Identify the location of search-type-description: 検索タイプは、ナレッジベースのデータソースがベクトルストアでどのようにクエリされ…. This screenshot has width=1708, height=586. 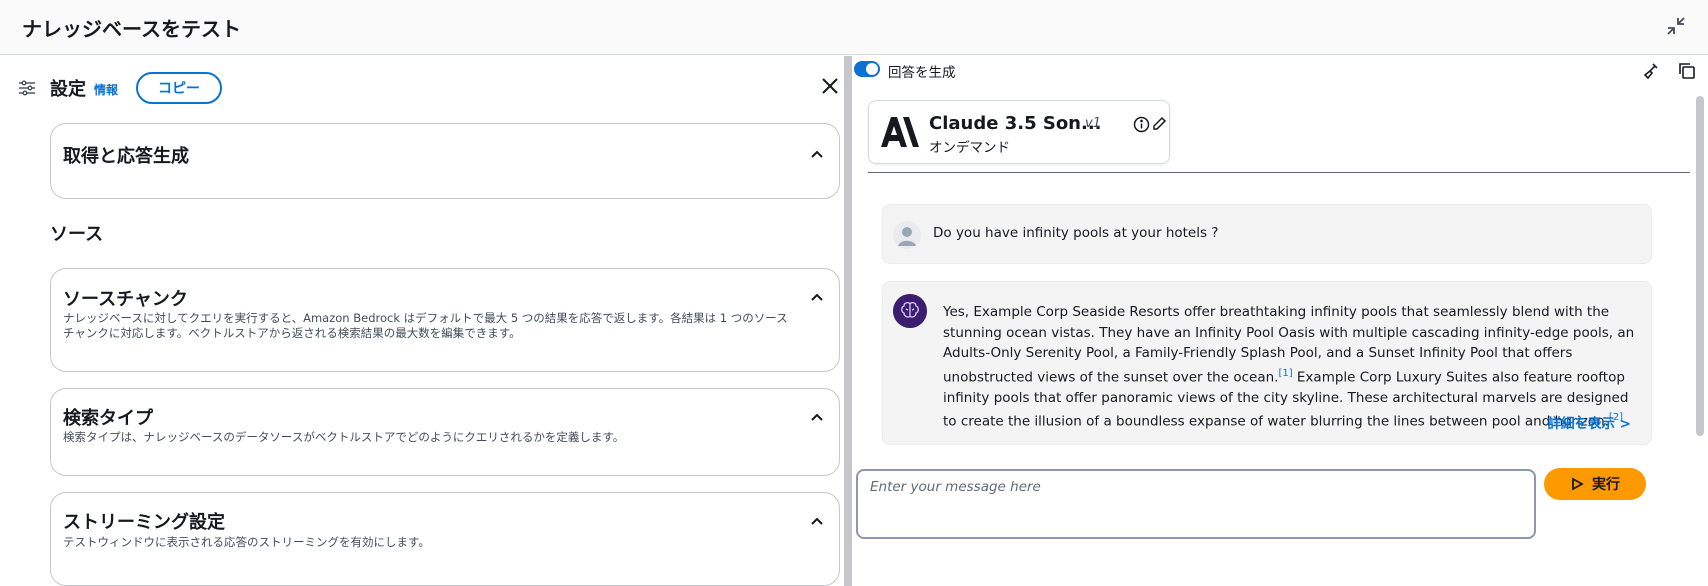
(344, 437).